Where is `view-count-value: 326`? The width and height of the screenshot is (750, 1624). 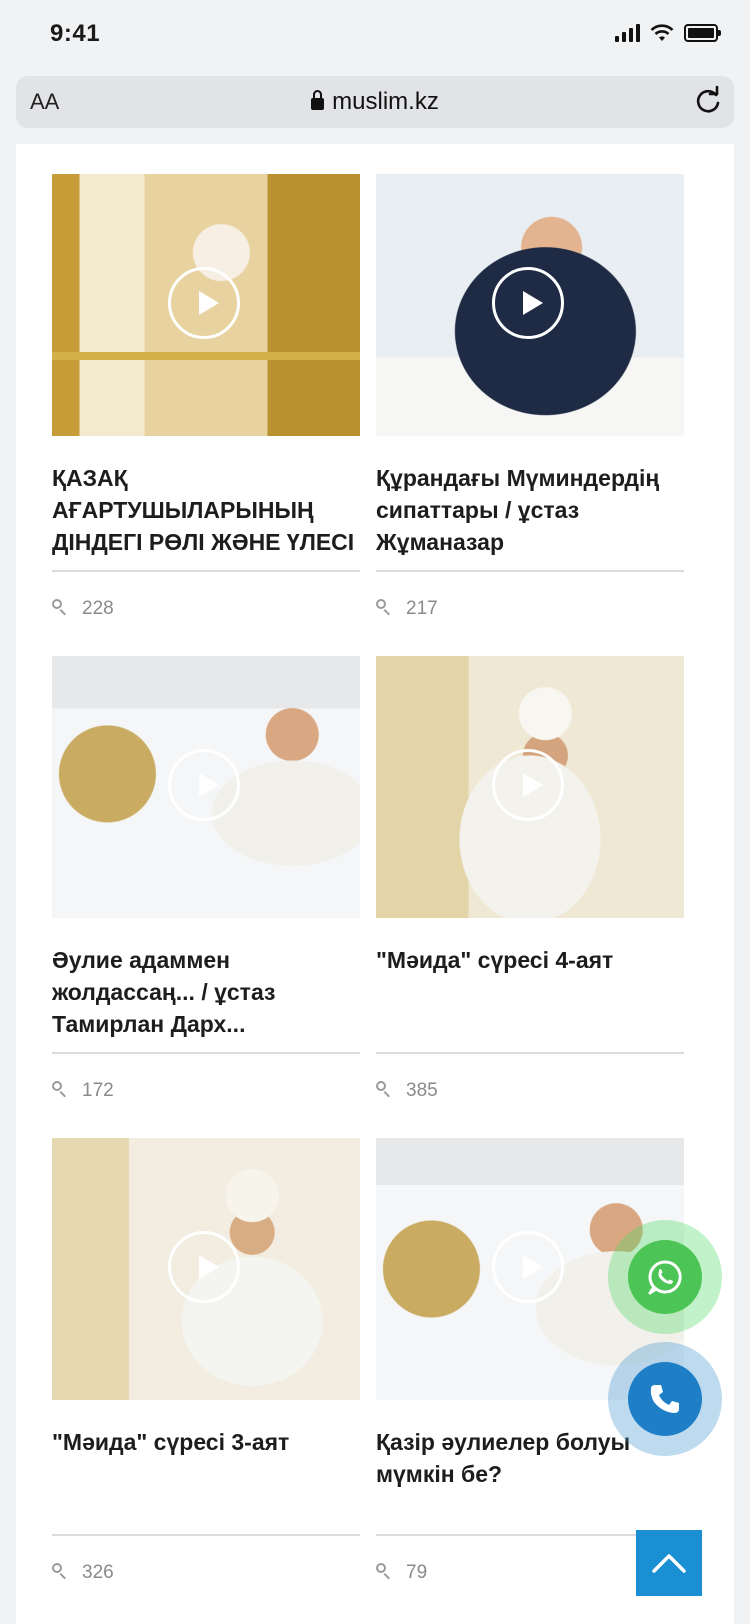 view-count-value: 326 is located at coordinates (98, 1572).